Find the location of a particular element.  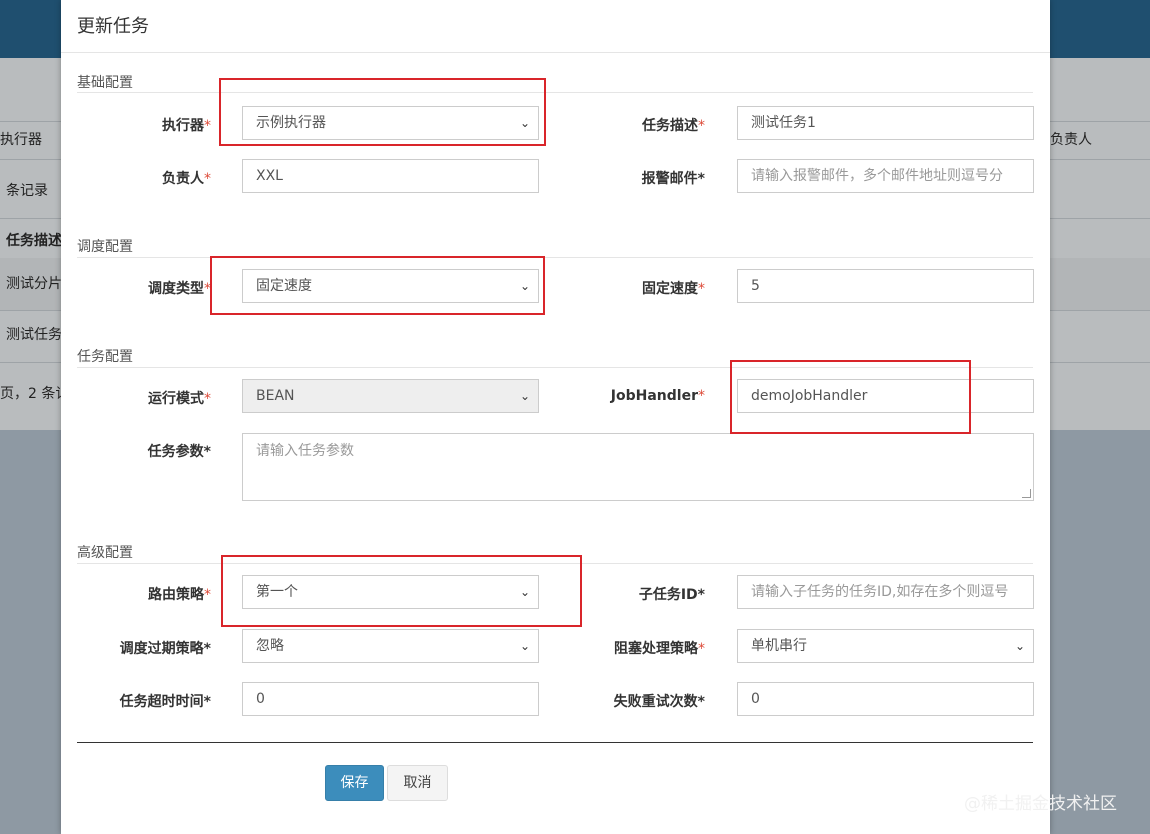

child-id-input: 请输入子任务的任务ID,如存在多个则逗号 is located at coordinates (885, 592).